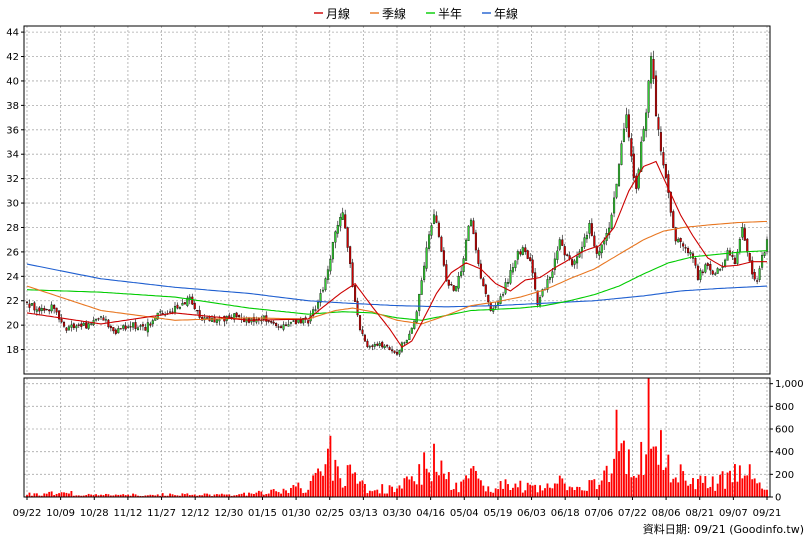 The width and height of the screenshot is (808, 540). Describe the element at coordinates (565, 513) in the screenshot. I see `date-tick-label: 06/18` at that location.